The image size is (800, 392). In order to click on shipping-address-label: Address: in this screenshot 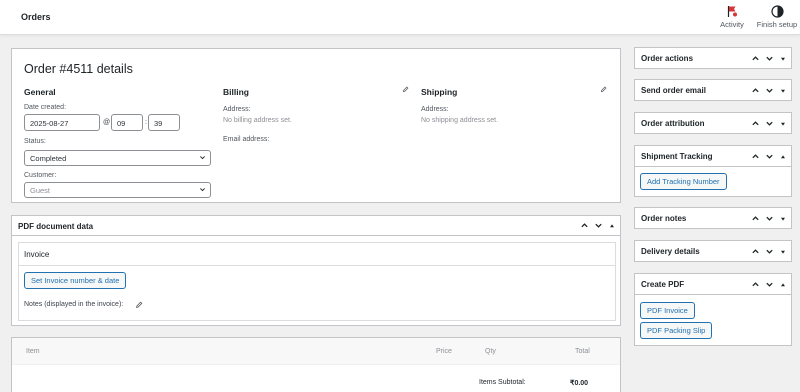, I will do `click(435, 109)`.